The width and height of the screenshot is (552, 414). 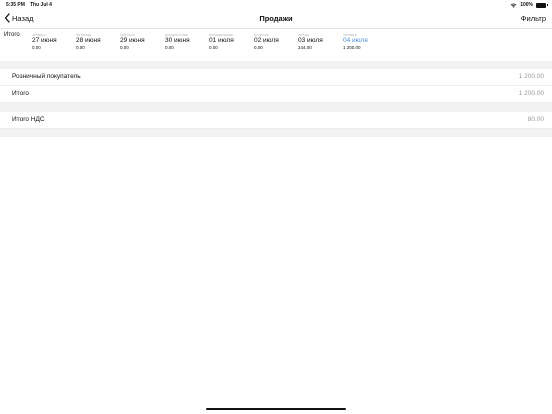 I want to click on day-item: вторник 02 июля 0.00, so click(x=276, y=41).